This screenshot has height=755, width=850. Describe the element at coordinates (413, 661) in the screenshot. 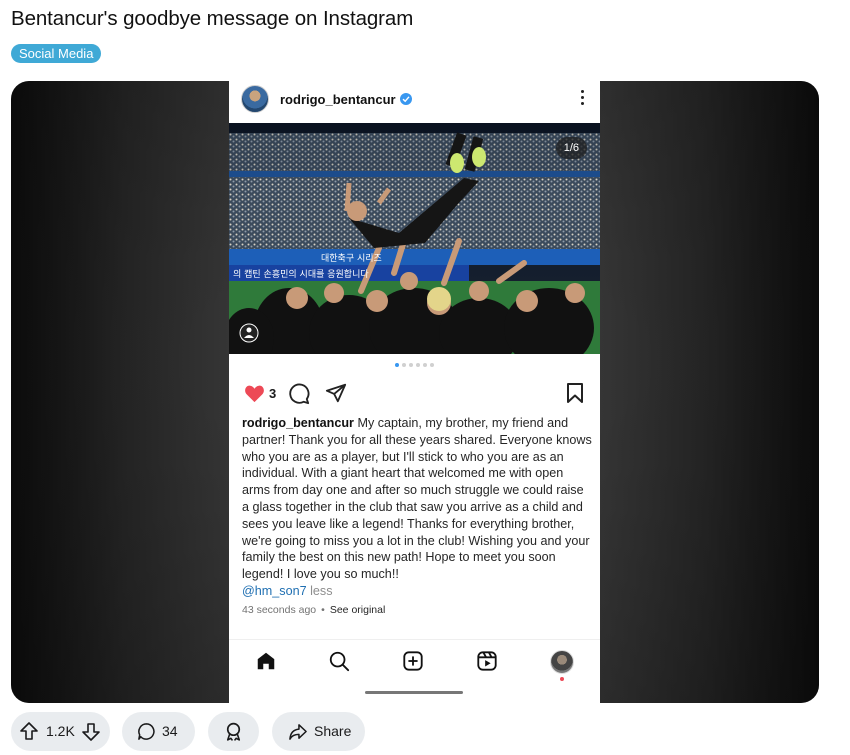

I see `create-icon` at that location.